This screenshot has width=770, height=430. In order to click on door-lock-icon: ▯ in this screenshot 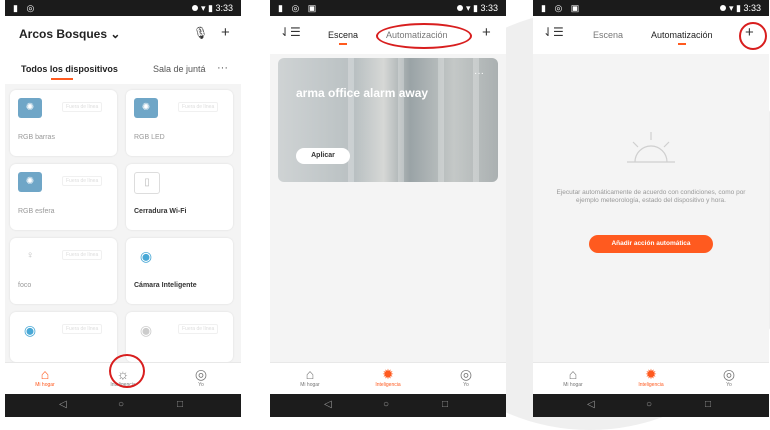, I will do `click(147, 183)`.